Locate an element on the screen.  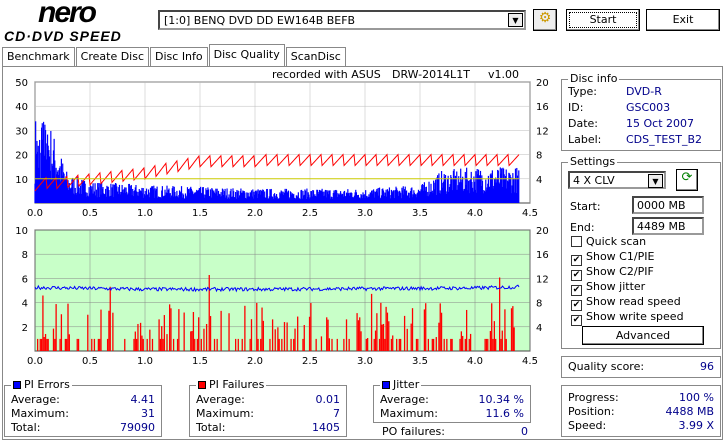
y2-tick-label: 16 is located at coordinates (542, 107).